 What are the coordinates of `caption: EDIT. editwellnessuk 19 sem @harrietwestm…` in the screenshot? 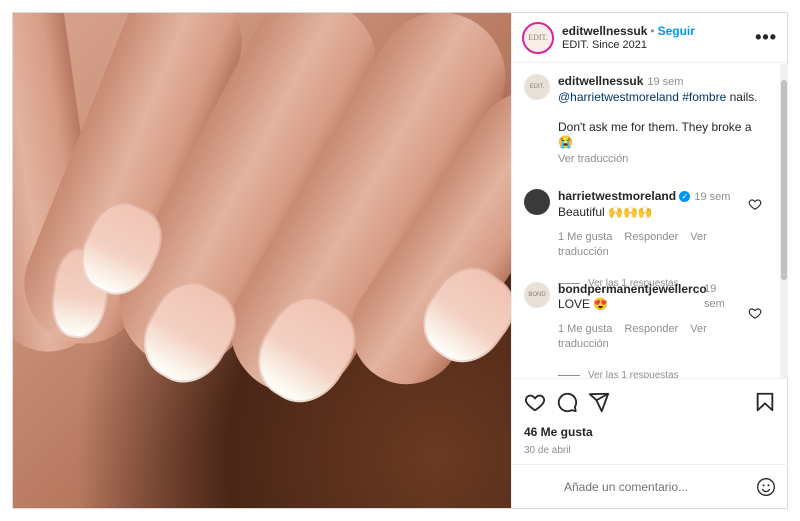 It's located at (647, 120).